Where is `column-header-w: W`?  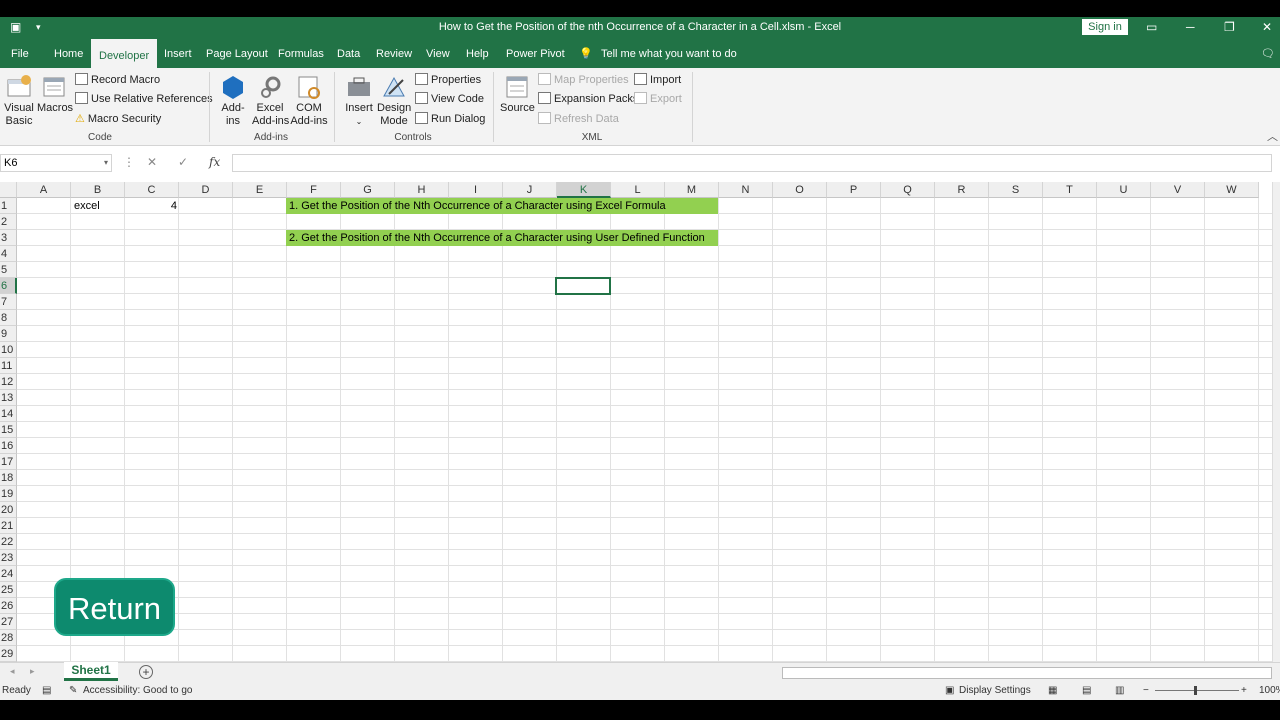
column-header-w: W is located at coordinates (1232, 190).